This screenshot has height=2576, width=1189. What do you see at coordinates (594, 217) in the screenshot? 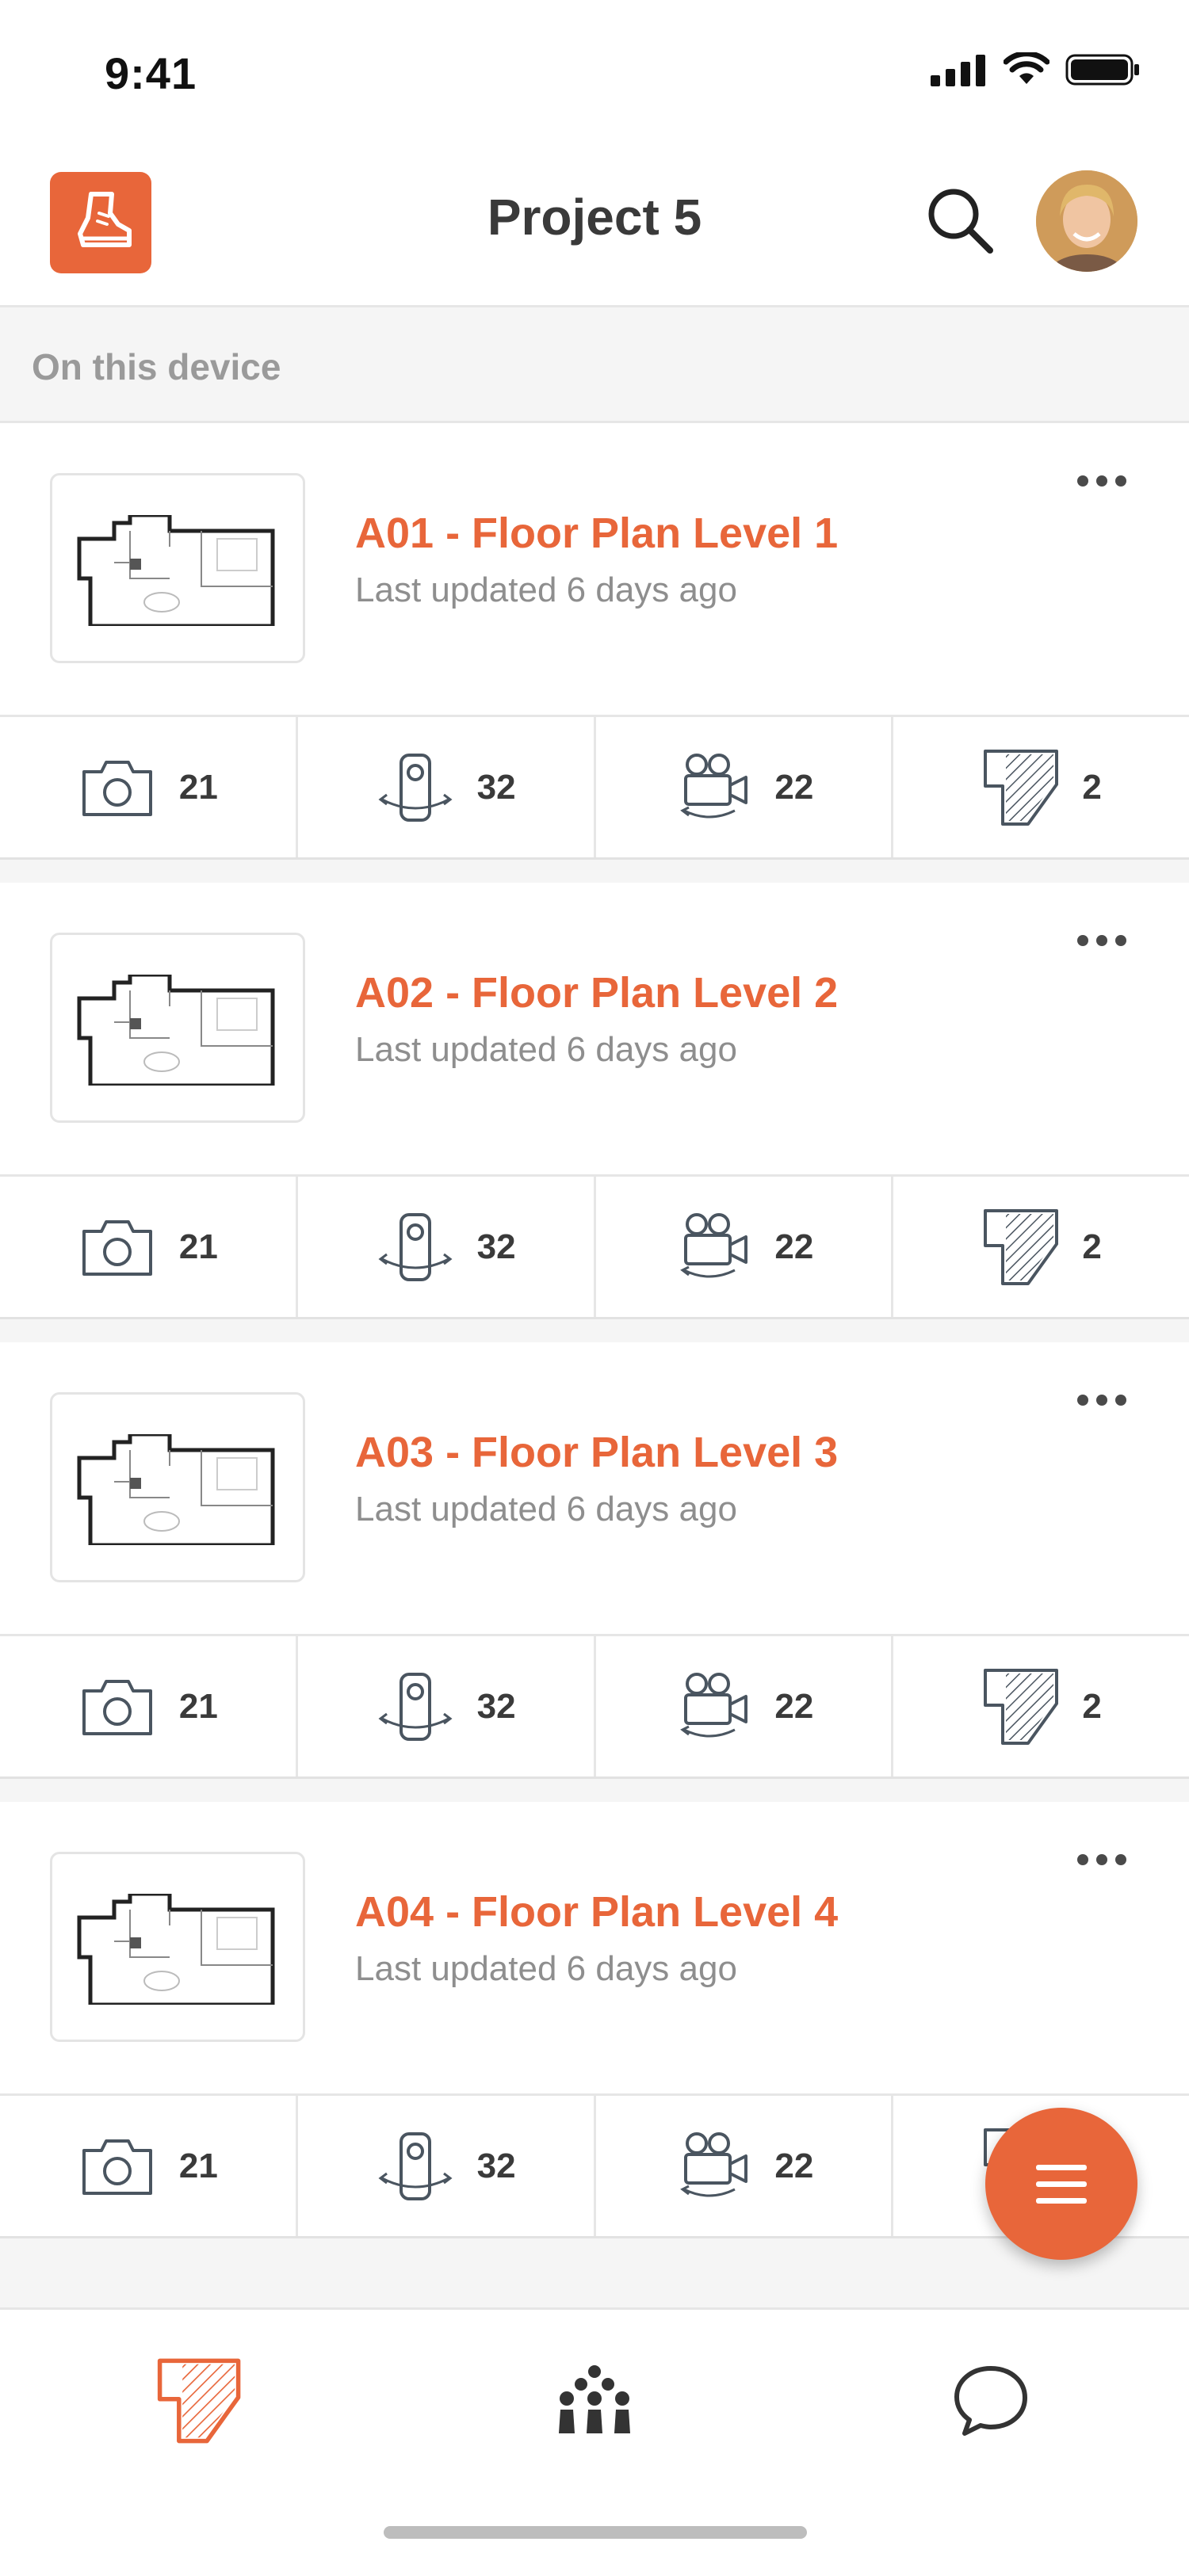
I see `page-title: Project 5` at bounding box center [594, 217].